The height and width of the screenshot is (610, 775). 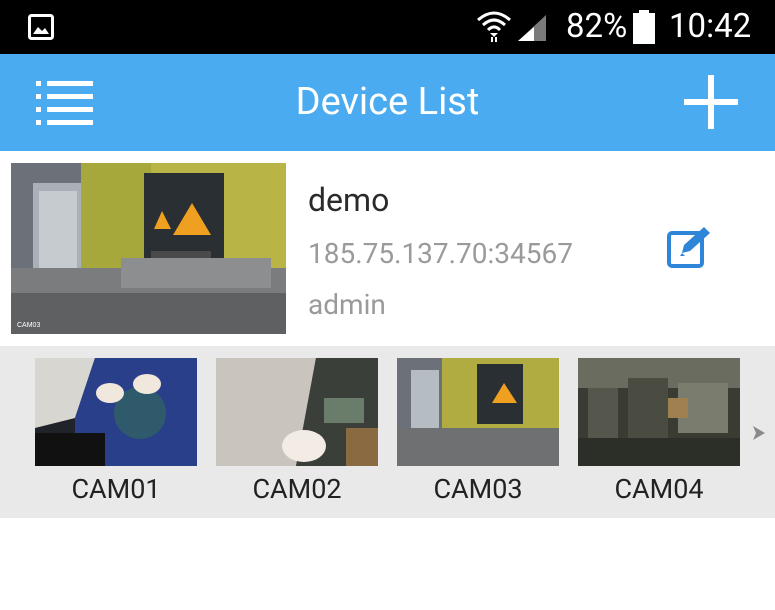 What do you see at coordinates (478, 489) in the screenshot?
I see `channel-label: CAM03` at bounding box center [478, 489].